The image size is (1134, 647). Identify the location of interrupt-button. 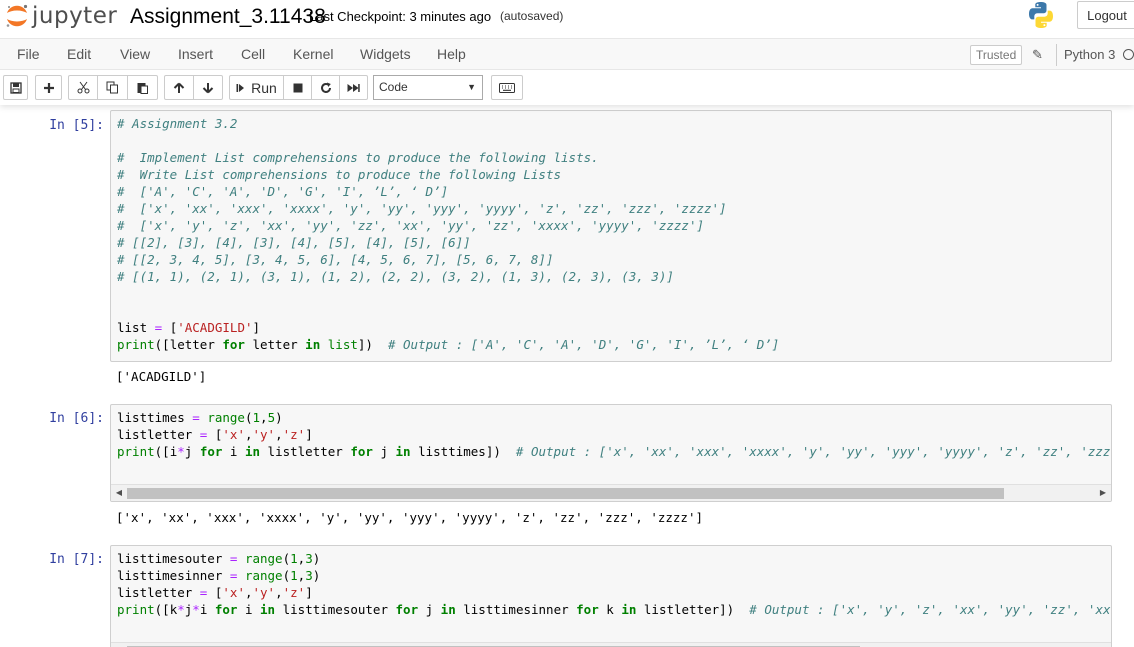
(297, 87).